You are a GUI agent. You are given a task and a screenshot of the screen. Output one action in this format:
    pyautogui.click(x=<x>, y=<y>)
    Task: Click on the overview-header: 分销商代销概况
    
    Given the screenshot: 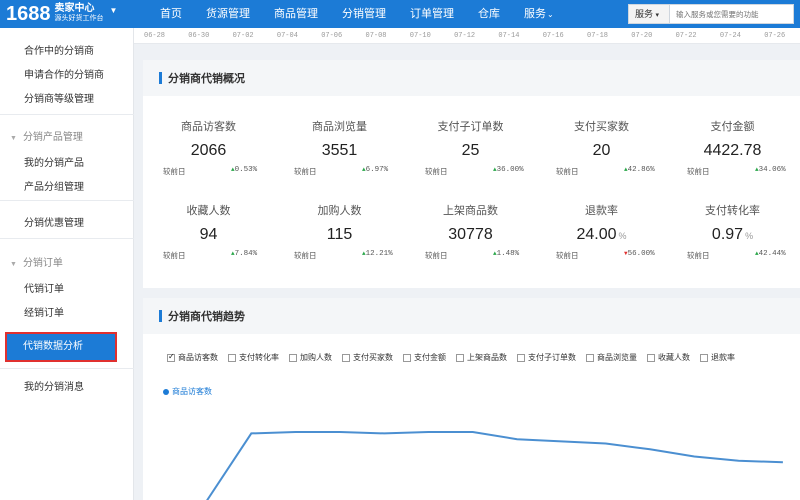 What is the action you would take?
    pyautogui.click(x=471, y=78)
    